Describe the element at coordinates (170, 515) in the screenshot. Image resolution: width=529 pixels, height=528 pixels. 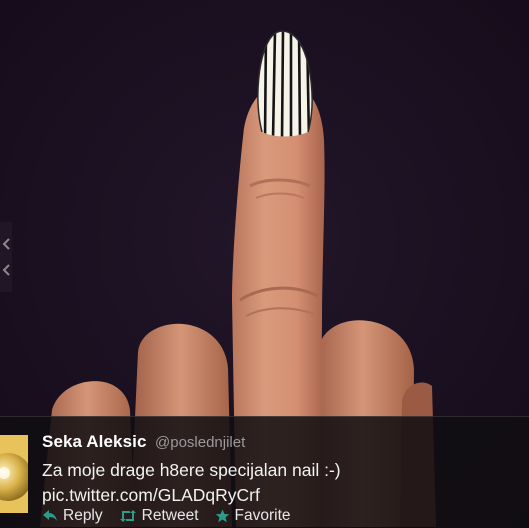
I see `retweet-label: Retweet` at that location.